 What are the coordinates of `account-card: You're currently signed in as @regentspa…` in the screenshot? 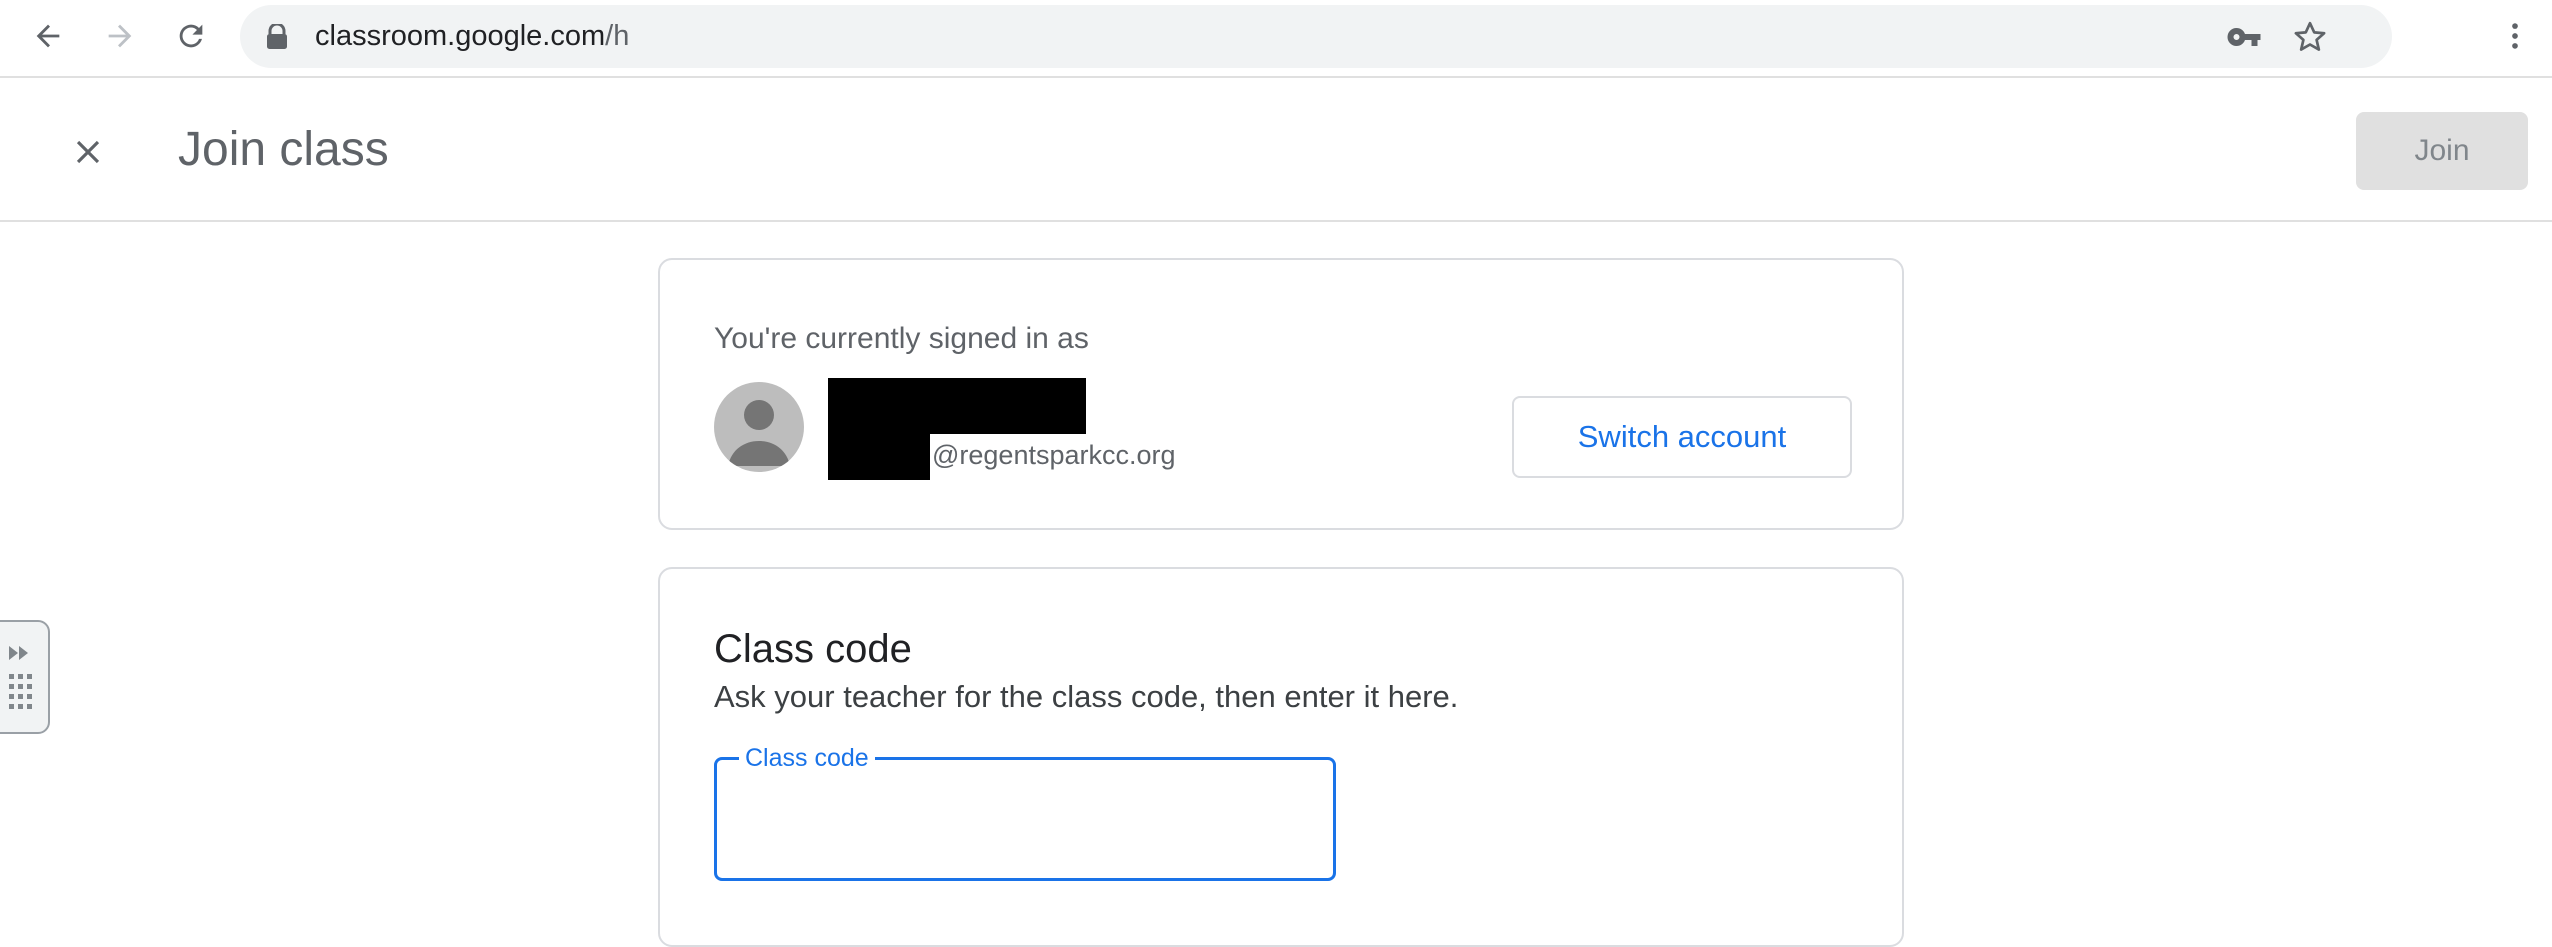 It's located at (1281, 394).